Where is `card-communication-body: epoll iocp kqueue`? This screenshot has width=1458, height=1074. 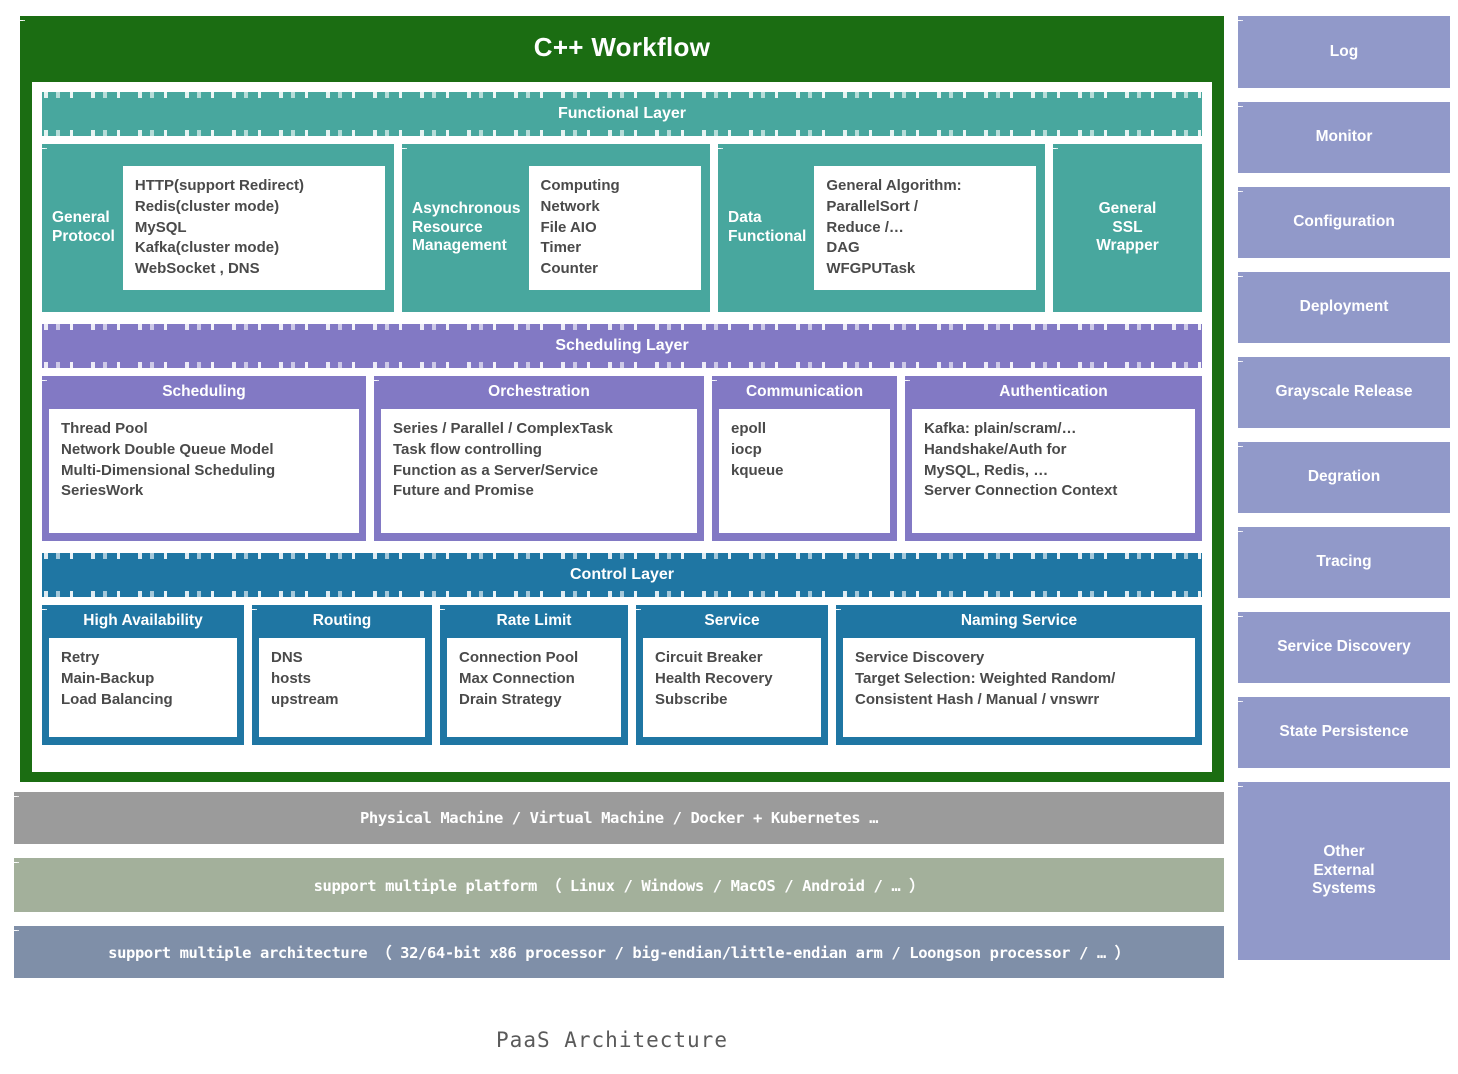 card-communication-body: epoll iocp kqueue is located at coordinates (804, 471).